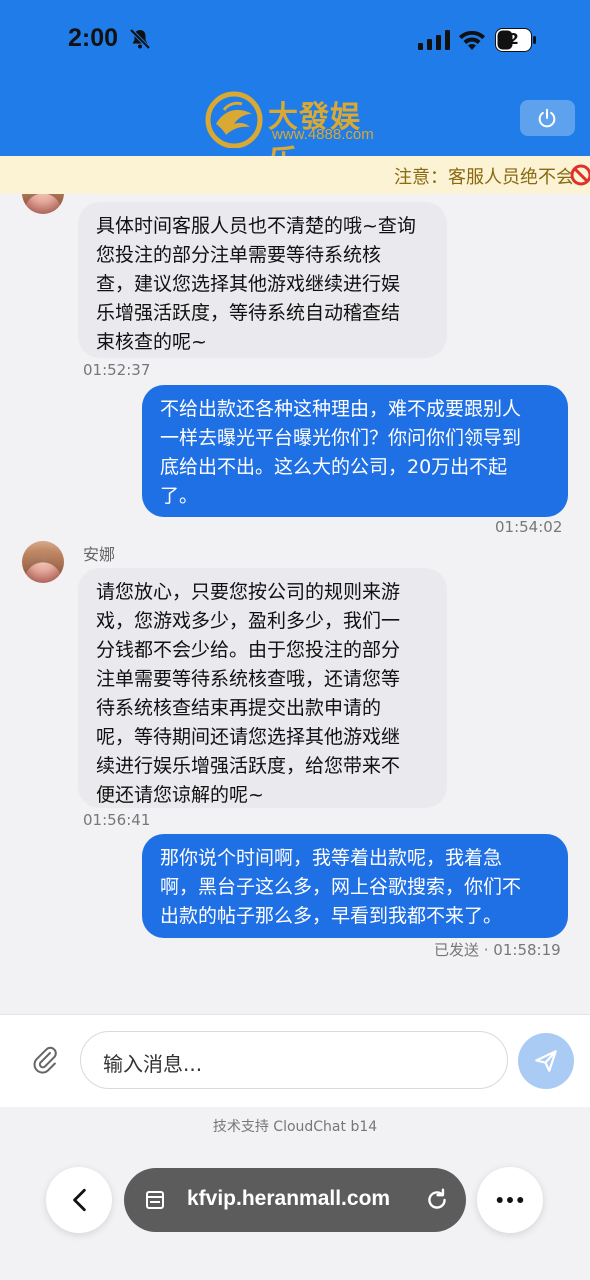  I want to click on back-icon, so click(79, 1200).